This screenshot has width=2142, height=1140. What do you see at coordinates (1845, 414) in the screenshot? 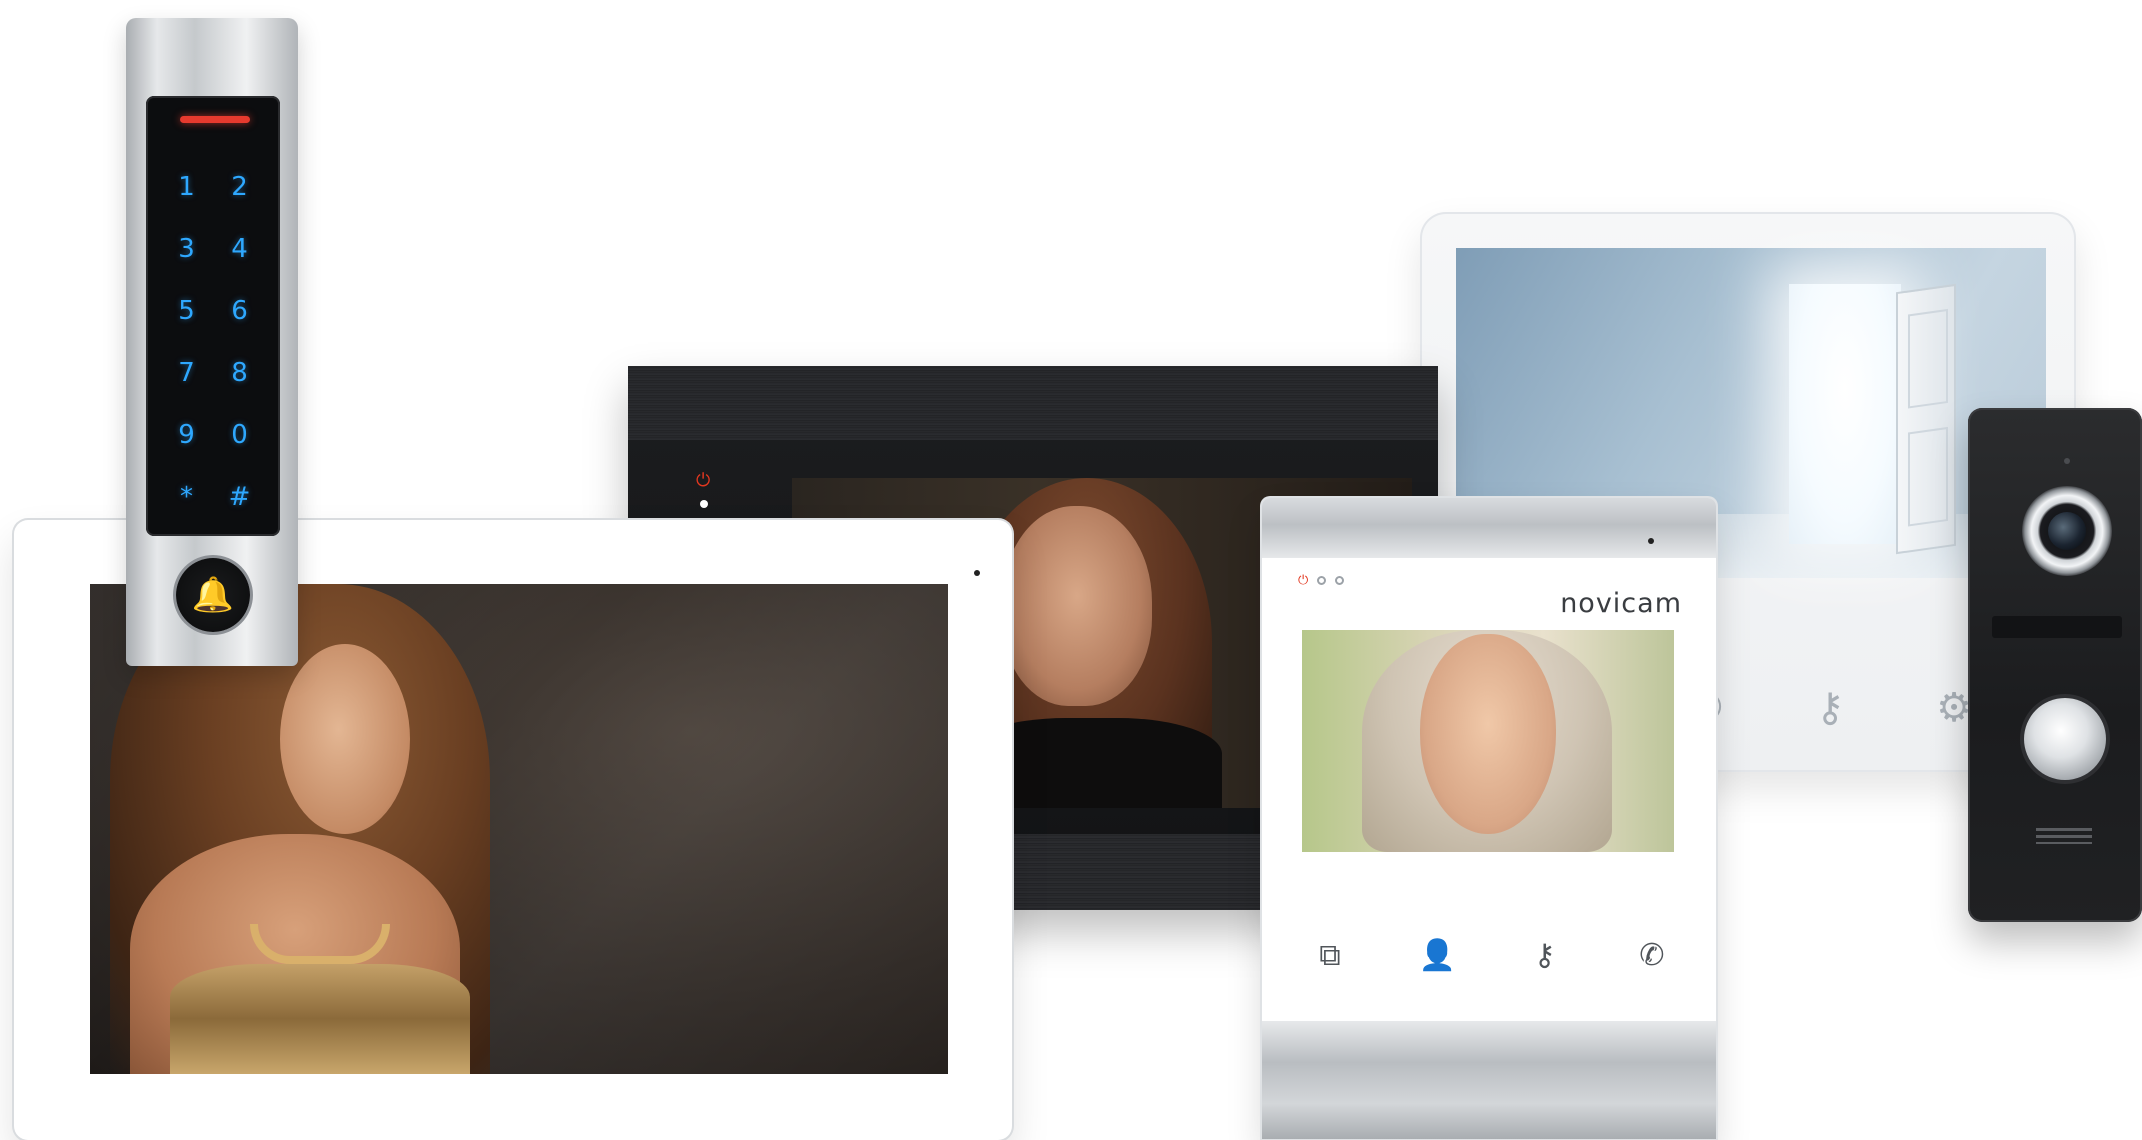
I see `open-doorway` at bounding box center [1845, 414].